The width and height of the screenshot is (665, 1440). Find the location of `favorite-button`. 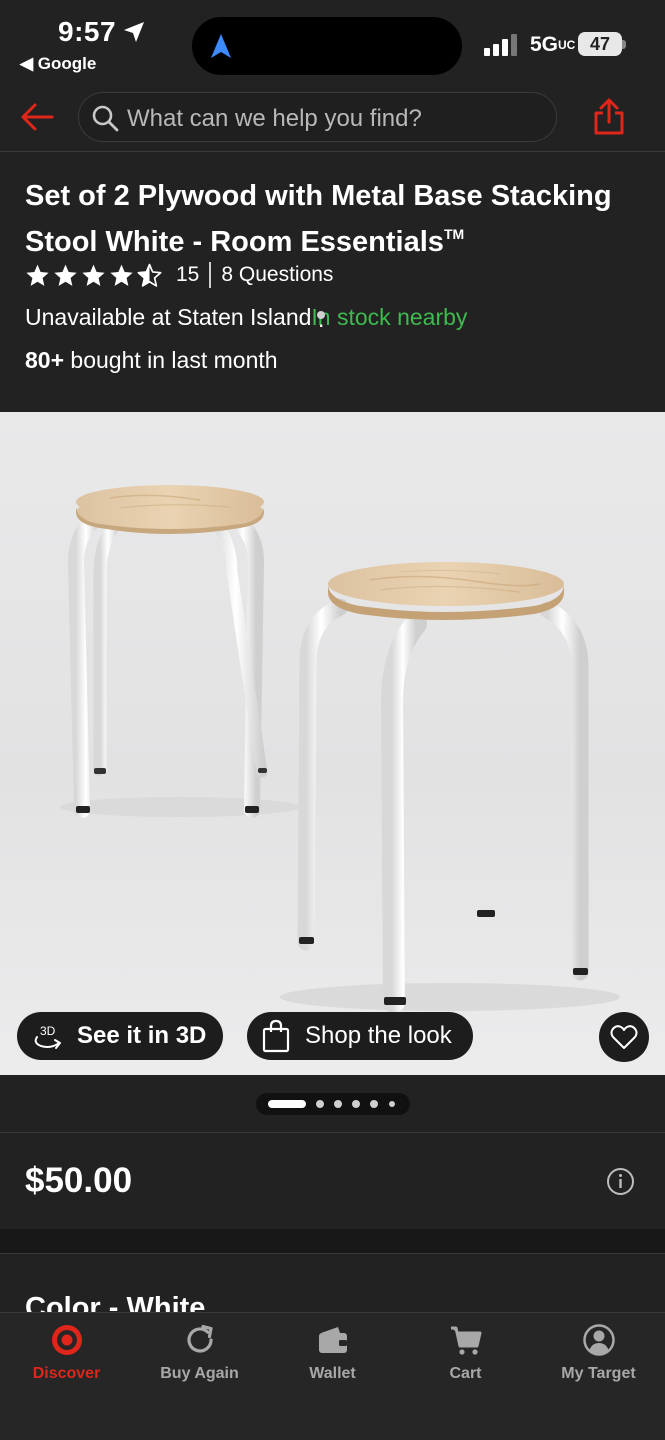

favorite-button is located at coordinates (624, 1037).